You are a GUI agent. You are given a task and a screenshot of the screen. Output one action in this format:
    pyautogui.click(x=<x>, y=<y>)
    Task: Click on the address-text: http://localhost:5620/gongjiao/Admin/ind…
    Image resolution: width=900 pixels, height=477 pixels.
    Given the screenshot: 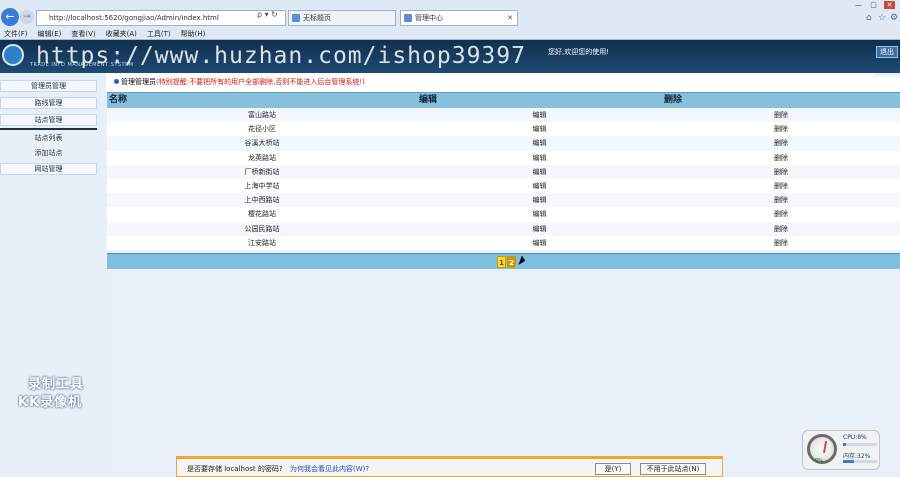 What is the action you would take?
    pyautogui.click(x=134, y=18)
    